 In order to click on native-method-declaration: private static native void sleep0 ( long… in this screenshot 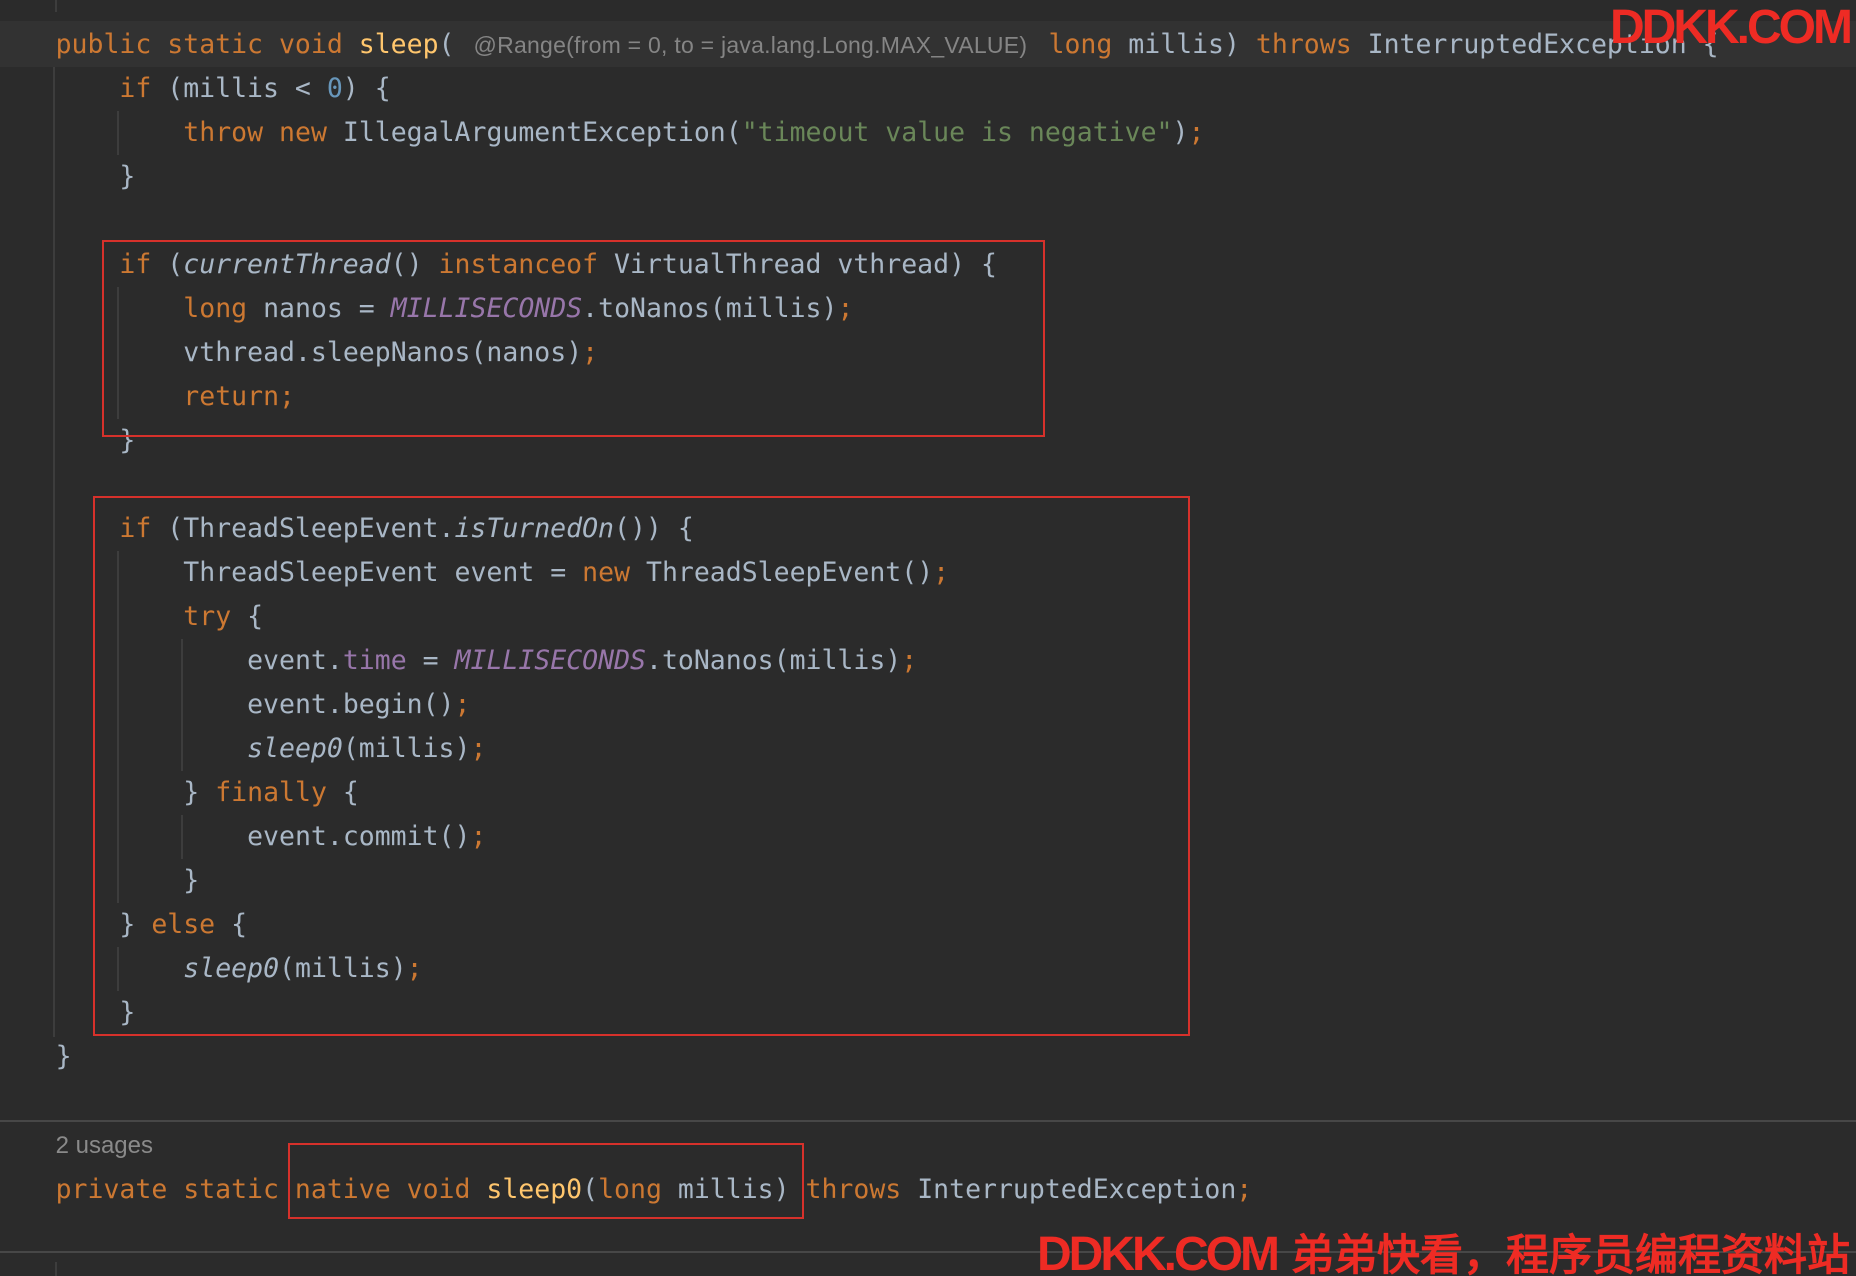, I will do `click(928, 1190)`.